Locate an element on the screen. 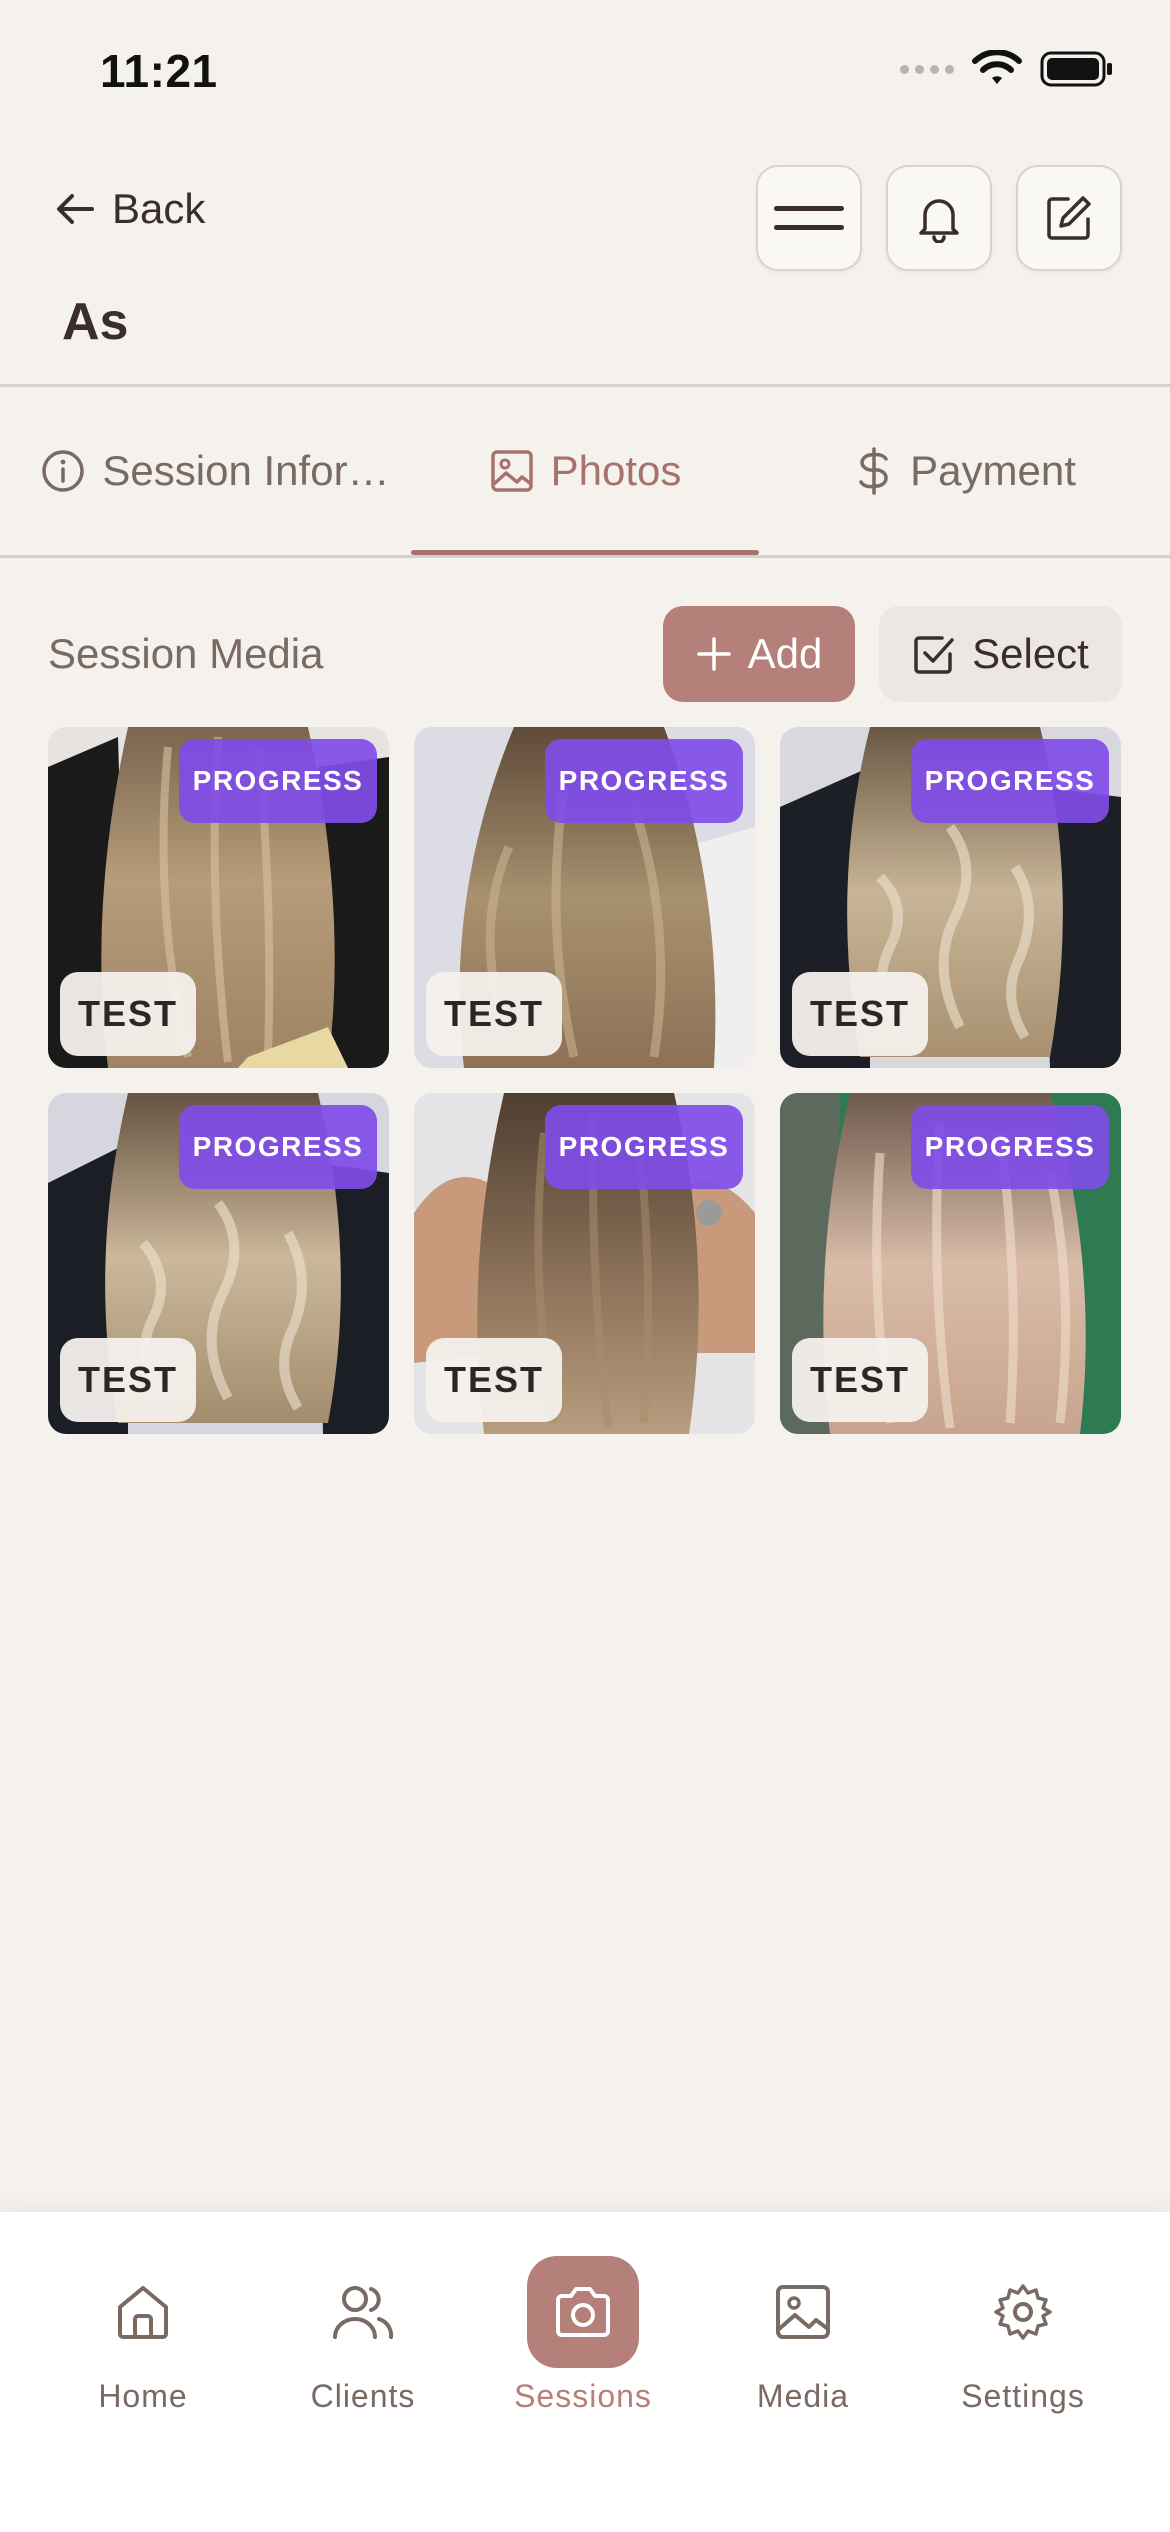  header-actions is located at coordinates (939, 218).